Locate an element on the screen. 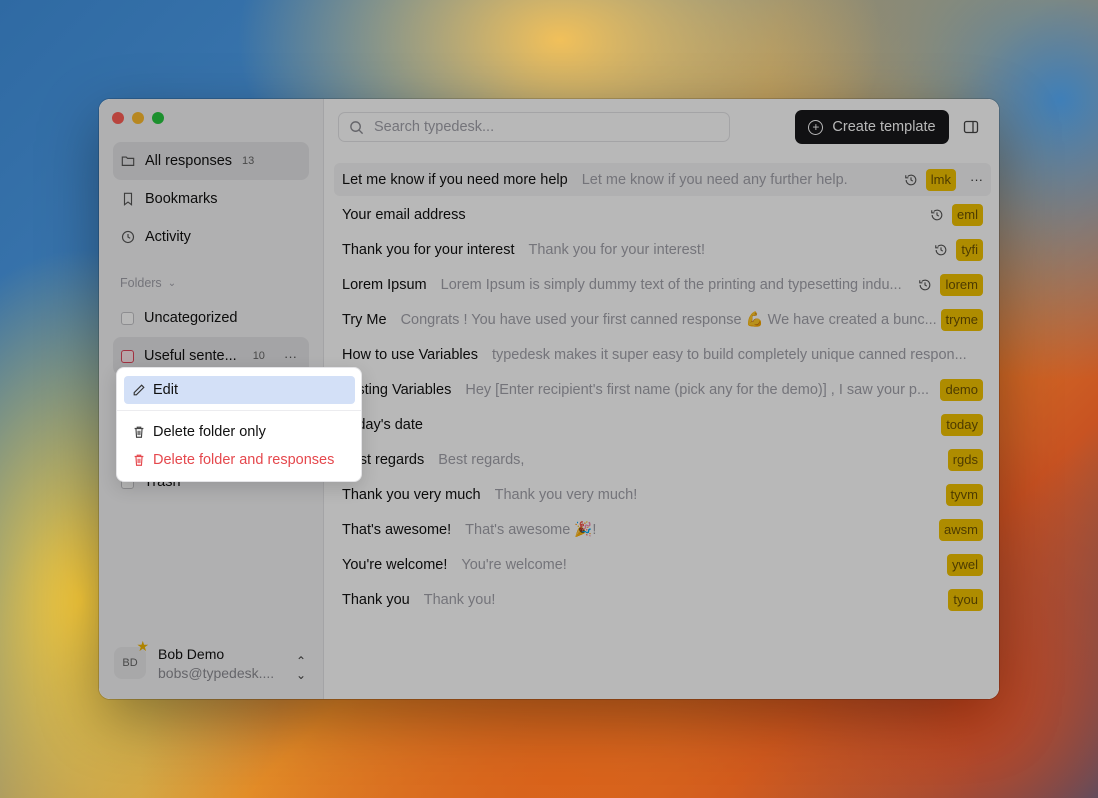  folder-uncategorized: Uncategorized is located at coordinates (211, 318).